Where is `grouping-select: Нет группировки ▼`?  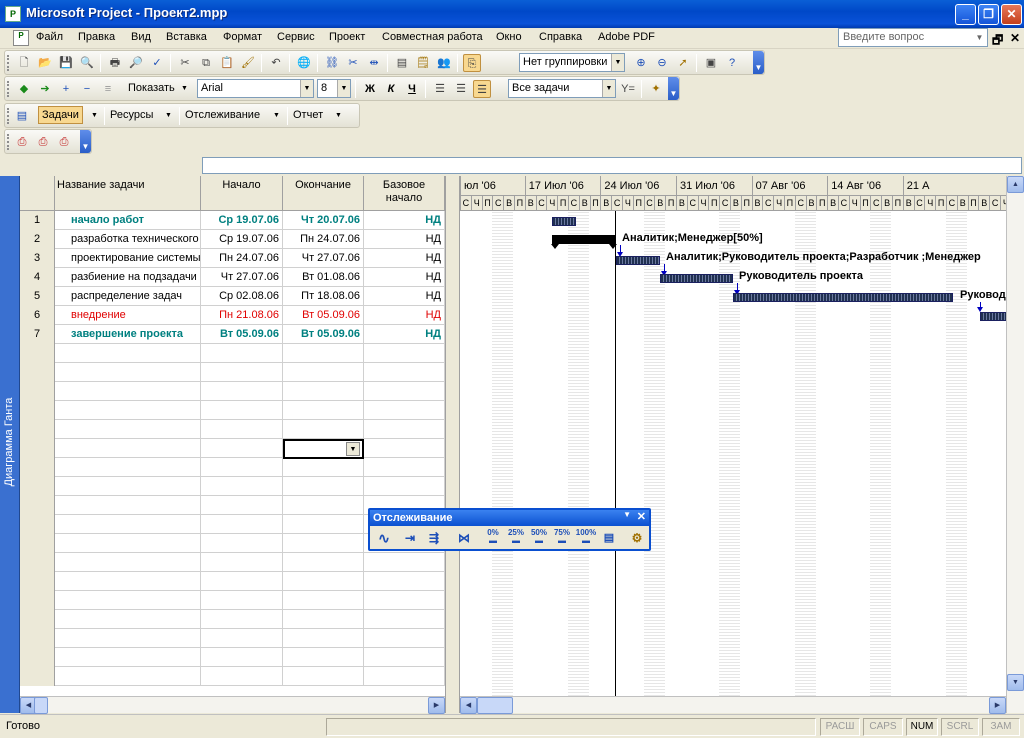
grouping-select: Нет группировки ▼ is located at coordinates (572, 62).